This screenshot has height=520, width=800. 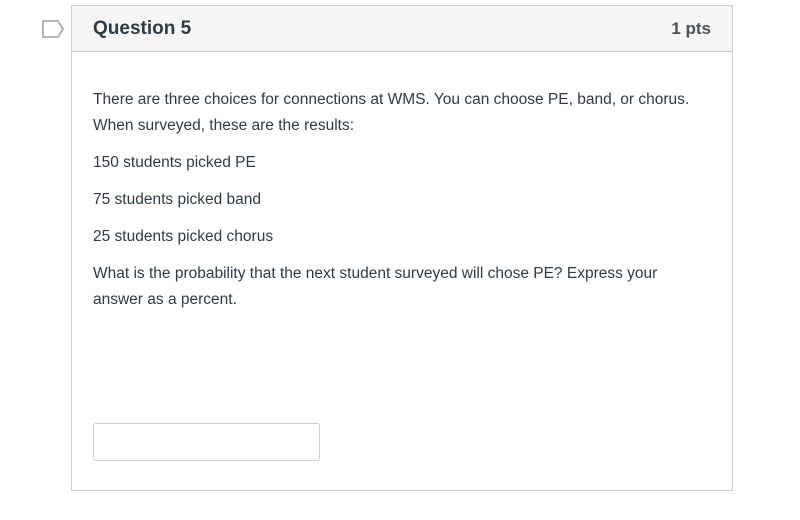 What do you see at coordinates (174, 162) in the screenshot?
I see `question-paragraph-pe: 150 students picked PE` at bounding box center [174, 162].